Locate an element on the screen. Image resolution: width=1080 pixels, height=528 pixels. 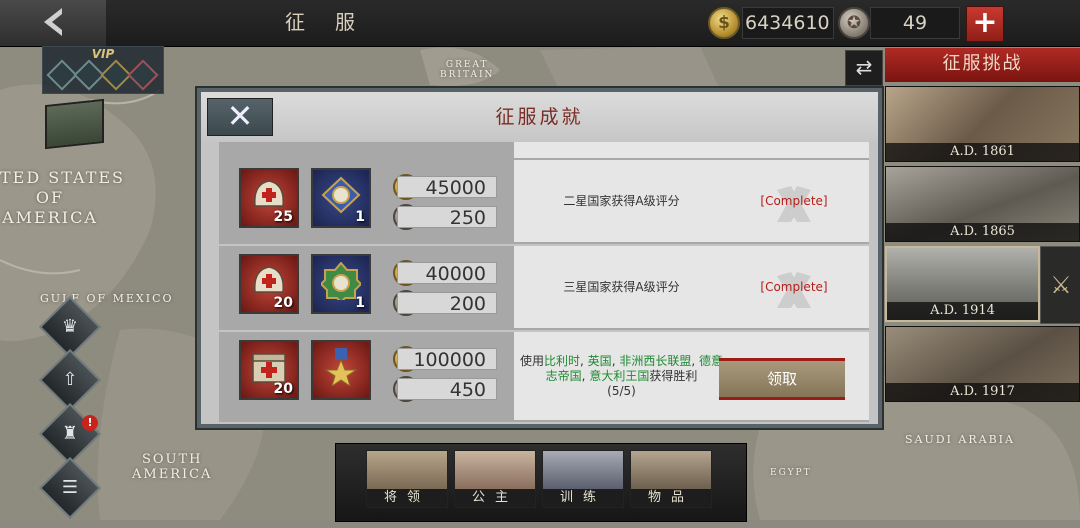
blue-medal-item: 1 is located at coordinates (341, 198).